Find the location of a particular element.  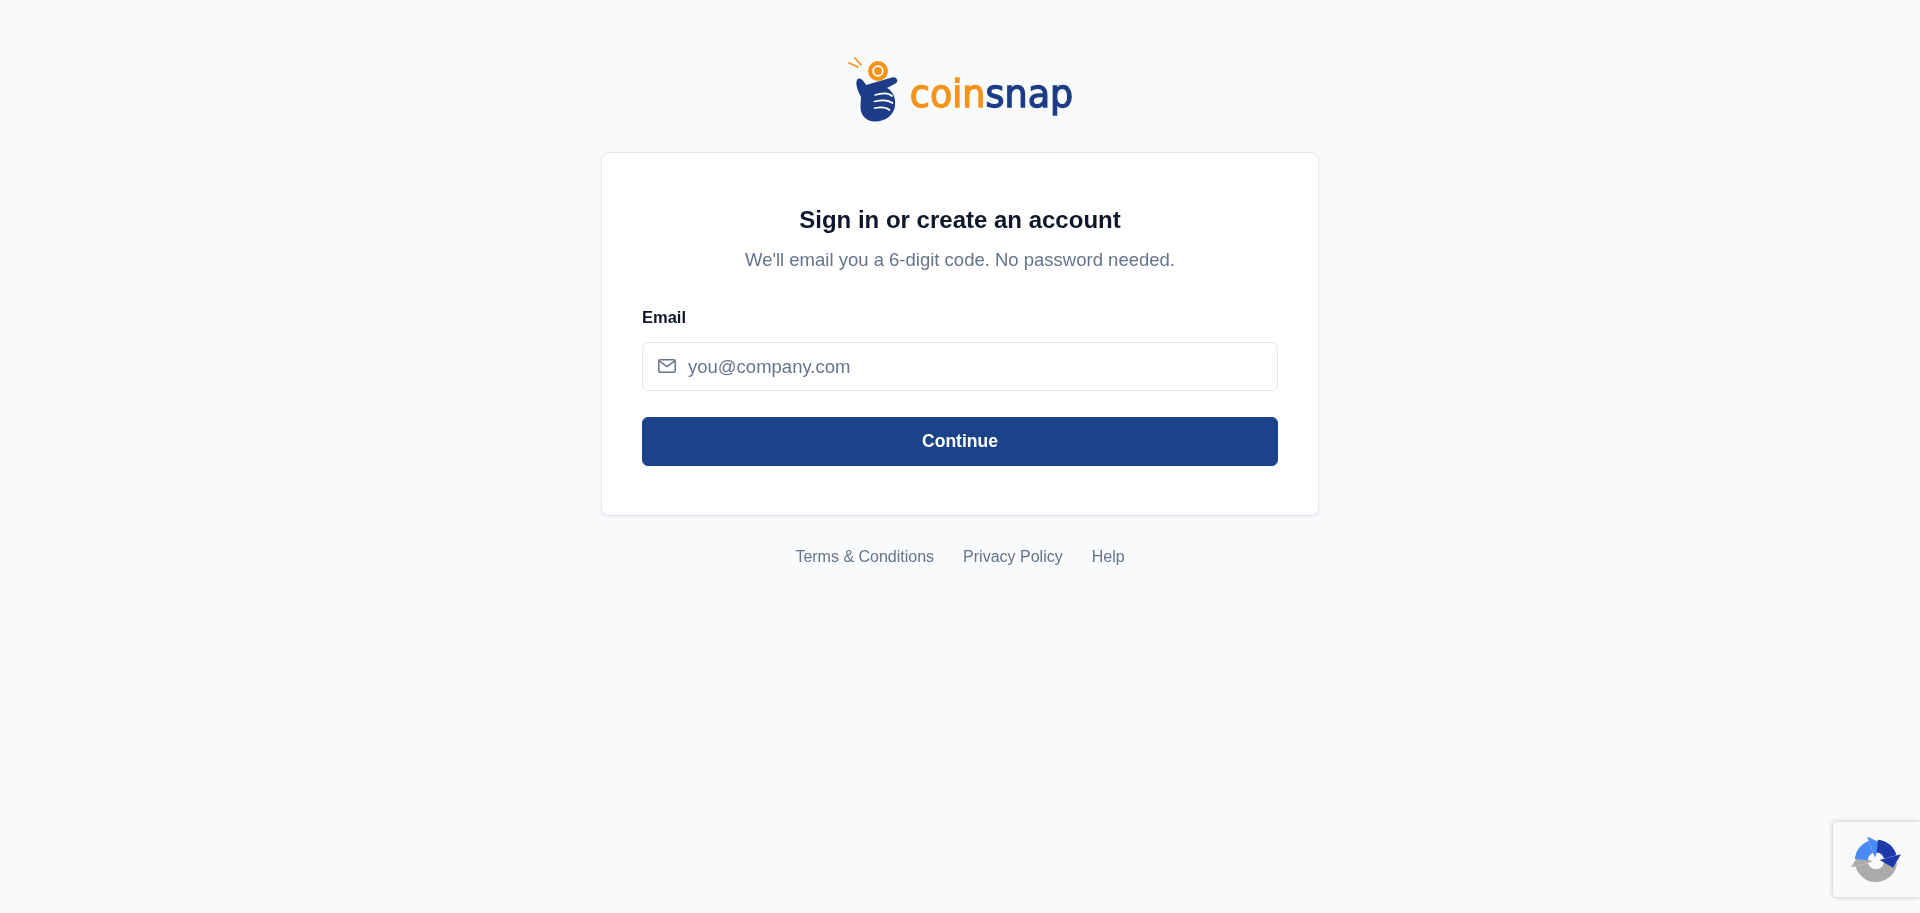

email-input-field: you@company.com is located at coordinates (960, 366).